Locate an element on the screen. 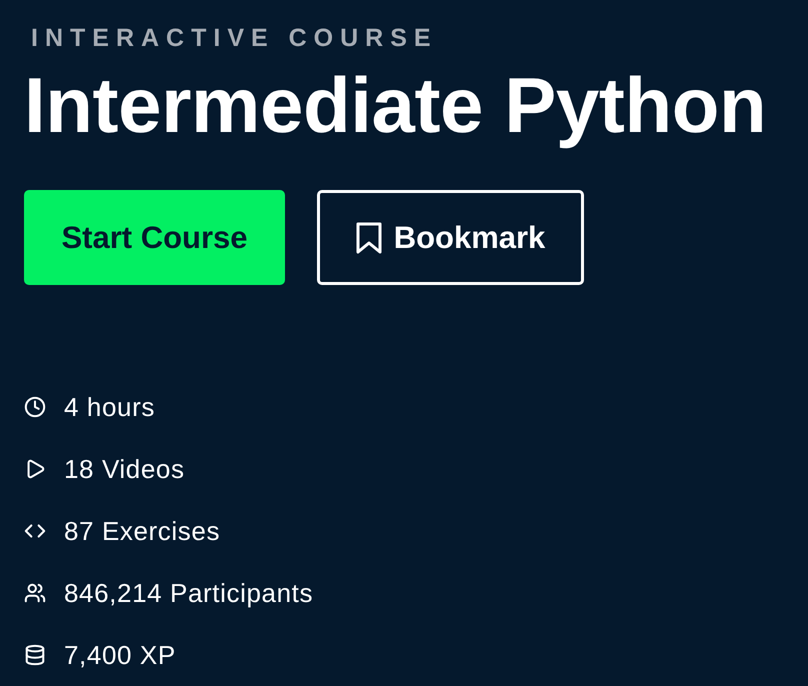 The image size is (808, 686). clock-icon is located at coordinates (35, 407).